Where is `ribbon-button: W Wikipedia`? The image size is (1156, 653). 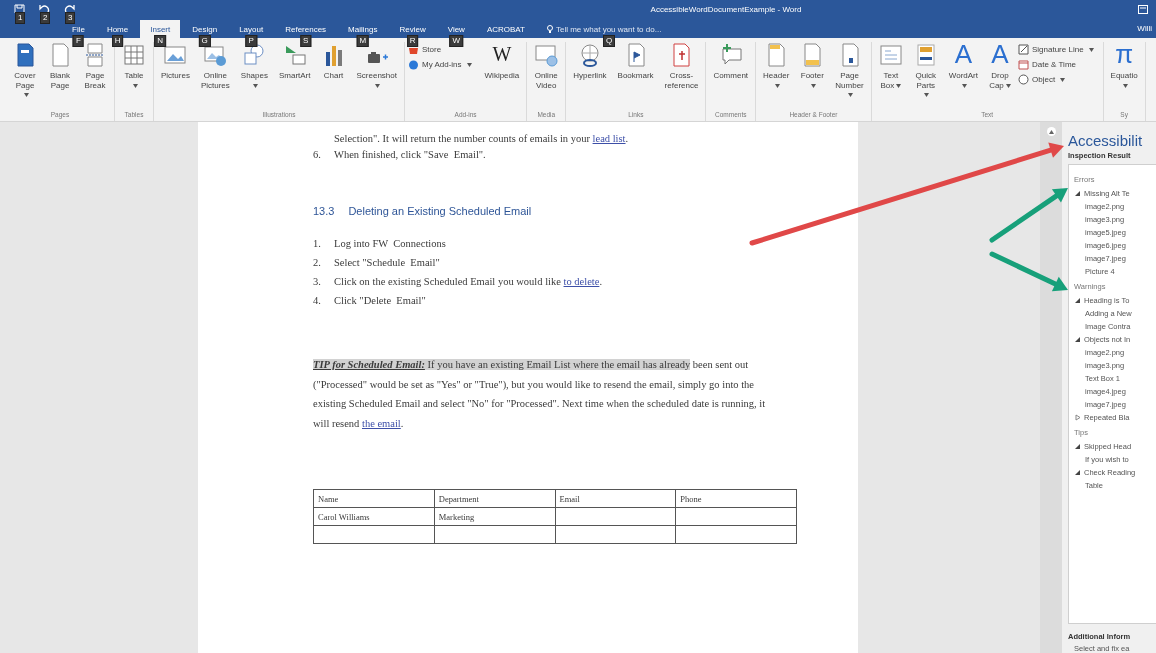 ribbon-button: W Wikipedia is located at coordinates (502, 61).